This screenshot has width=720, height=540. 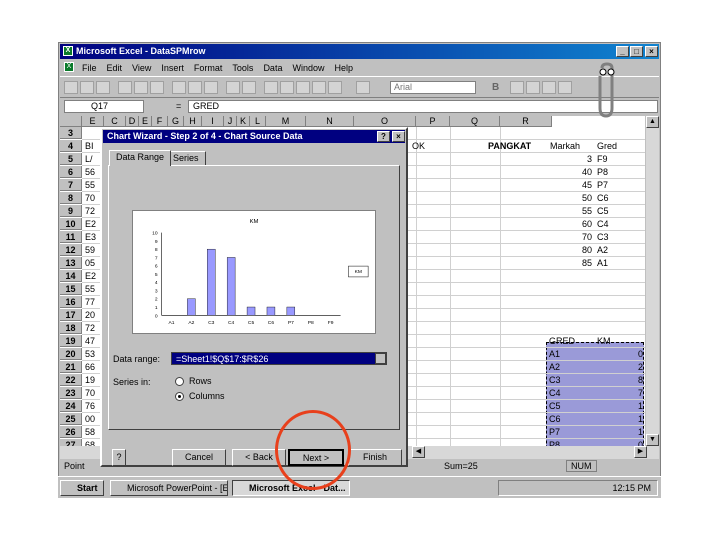 What do you see at coordinates (71, 393) in the screenshot?
I see `row-header: 23` at bounding box center [71, 393].